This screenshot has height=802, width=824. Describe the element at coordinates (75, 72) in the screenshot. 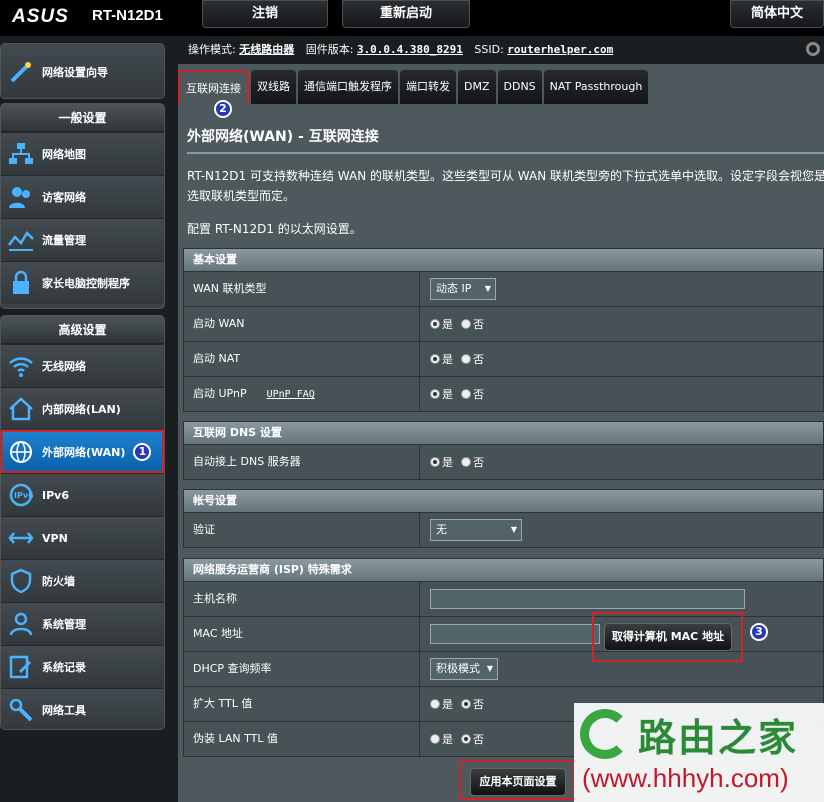

I see `sidebar-item-label: 网络设置向导` at that location.